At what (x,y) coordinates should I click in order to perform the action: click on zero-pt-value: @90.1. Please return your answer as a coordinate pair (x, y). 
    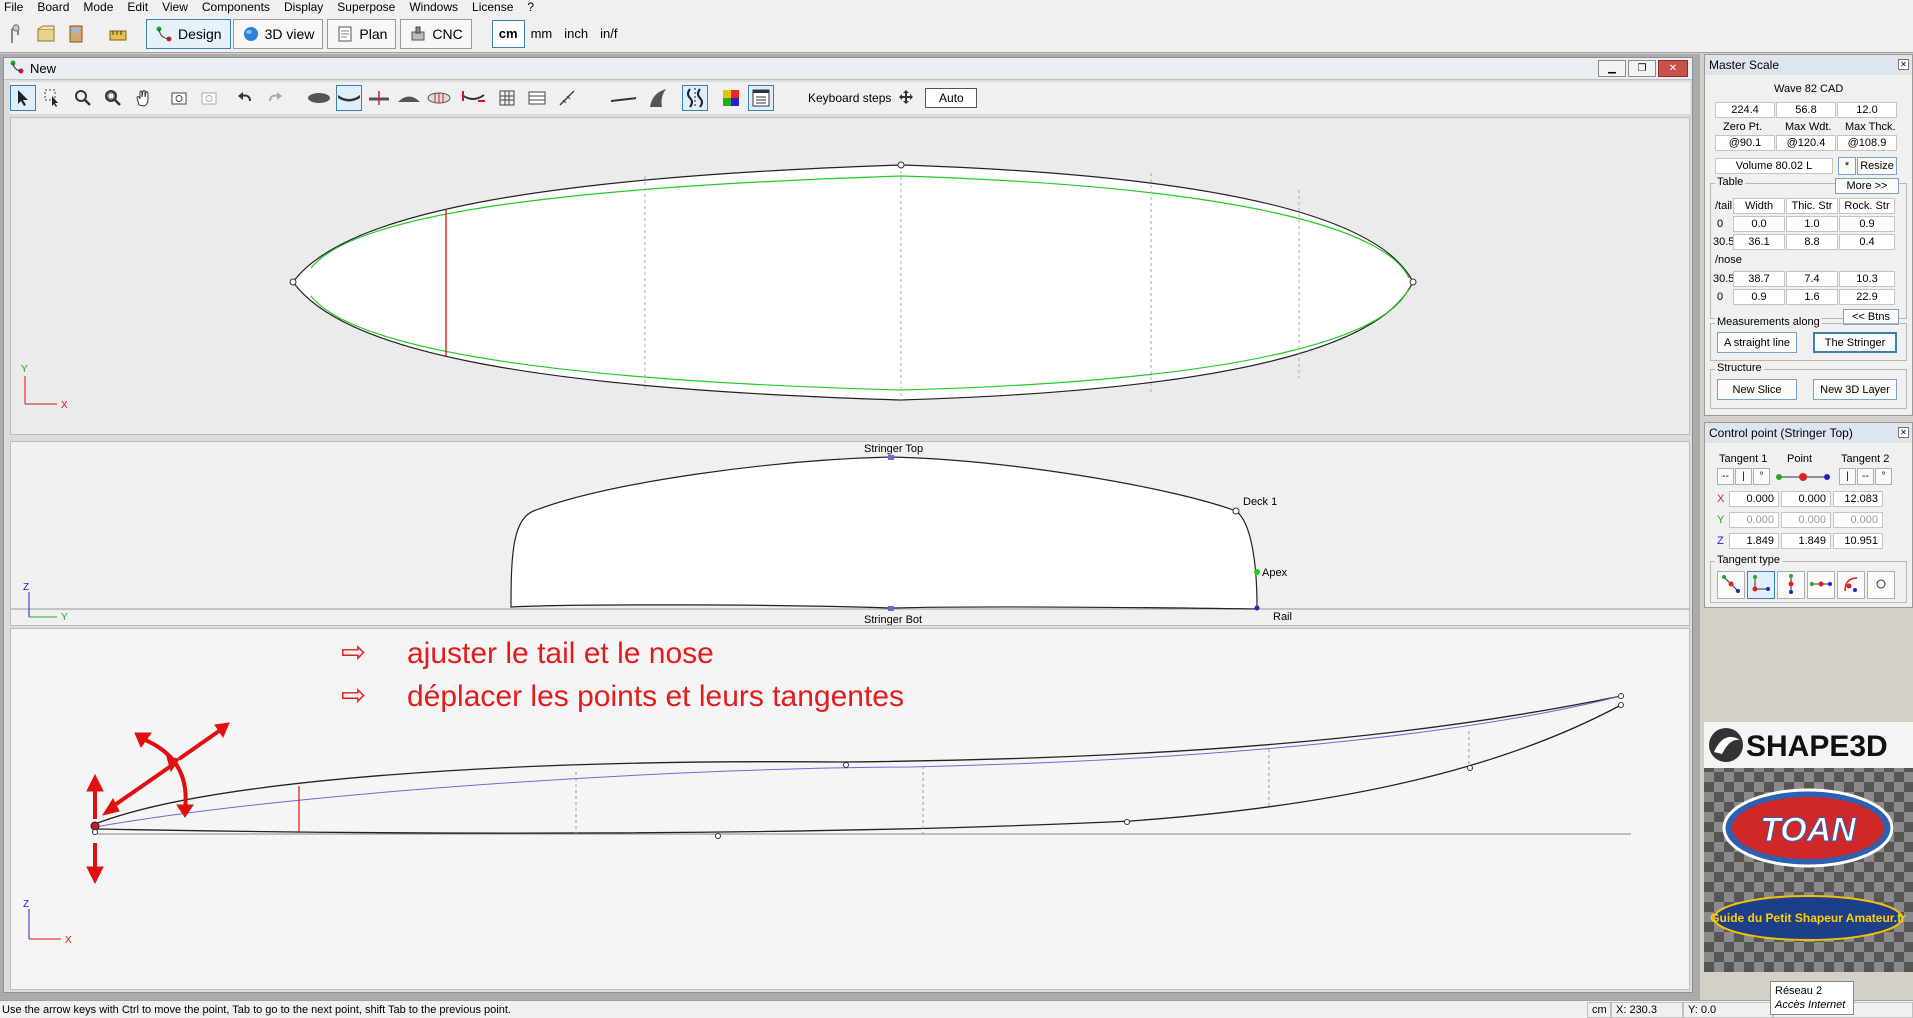
    Looking at the image, I should click on (1745, 143).